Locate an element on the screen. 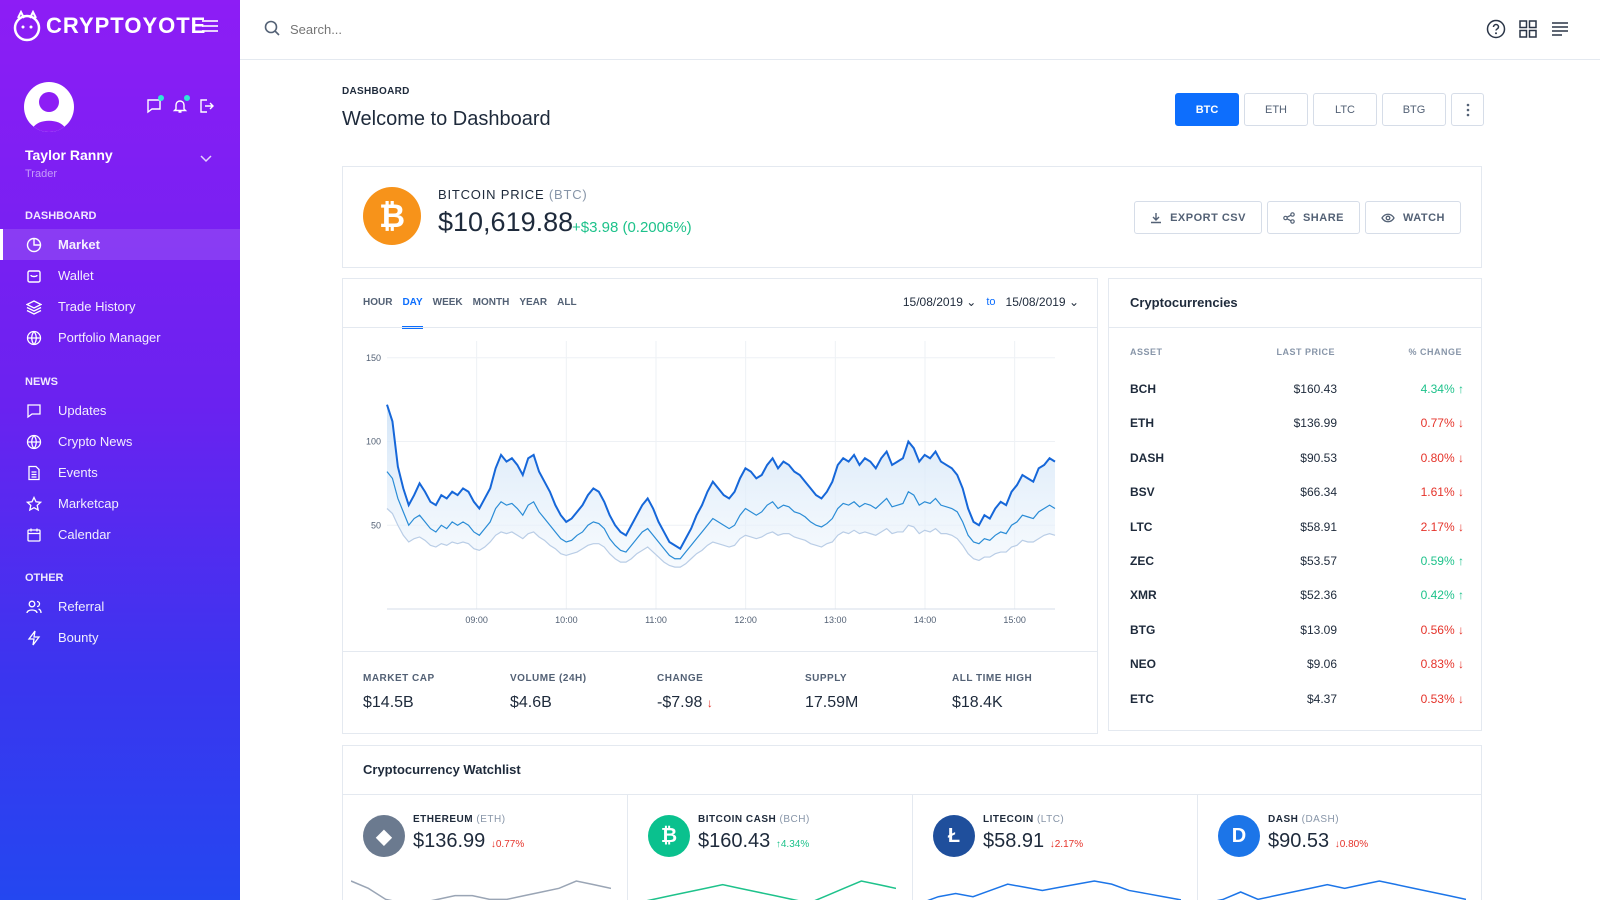 Image resolution: width=1600 pixels, height=900 pixels. bell-icon is located at coordinates (181, 104).